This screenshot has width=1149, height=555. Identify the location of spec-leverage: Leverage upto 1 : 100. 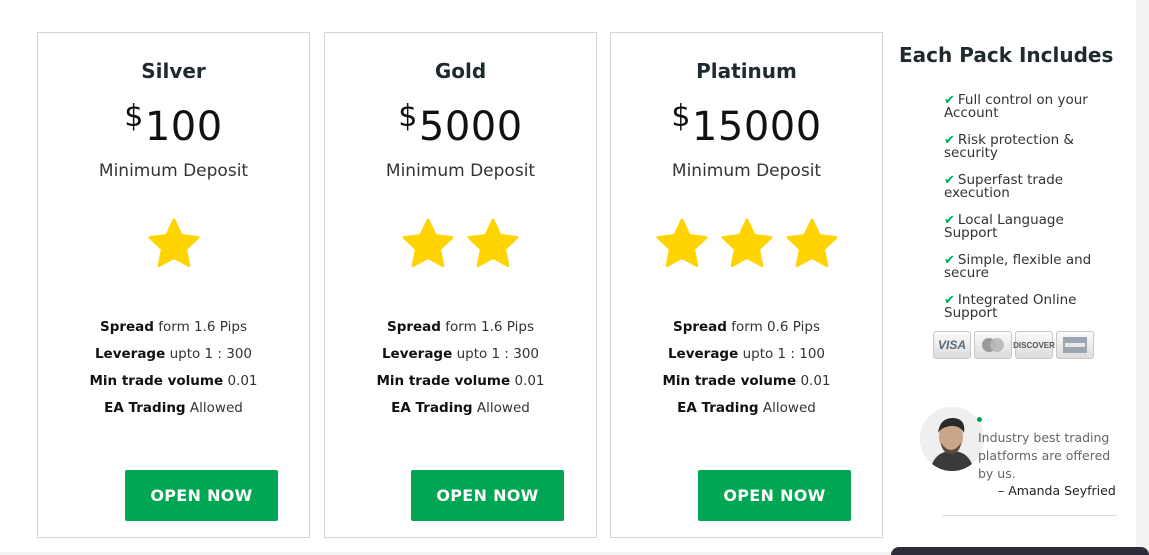
(746, 354).